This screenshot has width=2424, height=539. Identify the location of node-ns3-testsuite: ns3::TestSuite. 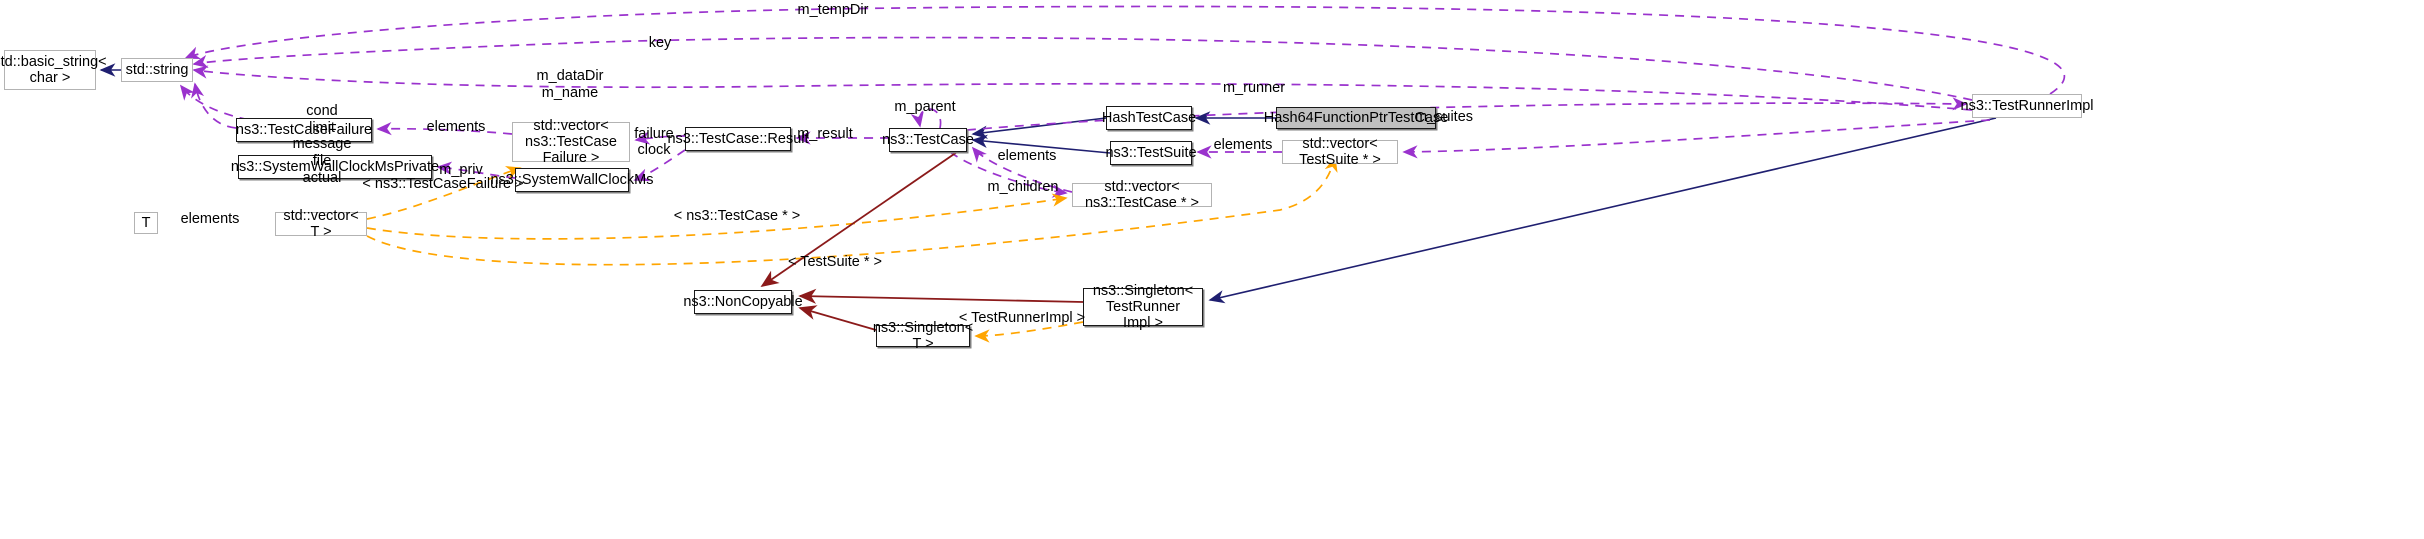
(1151, 153).